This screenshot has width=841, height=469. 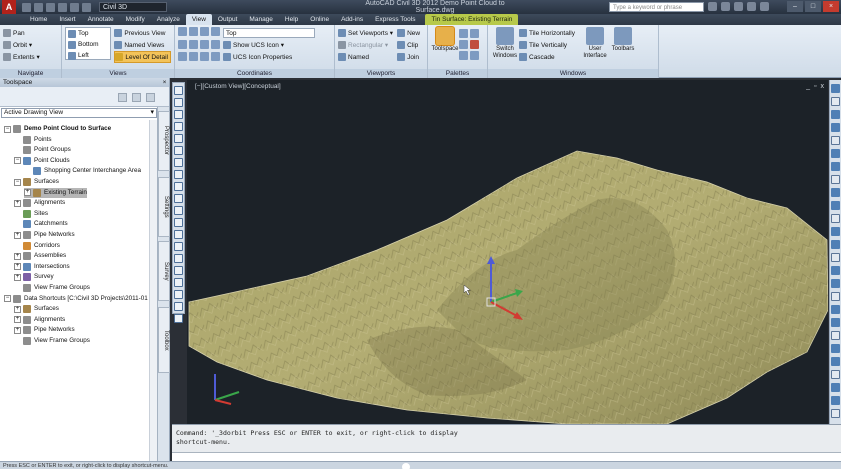 What do you see at coordinates (182, 44) in the screenshot?
I see `ucs-z-icon` at bounding box center [182, 44].